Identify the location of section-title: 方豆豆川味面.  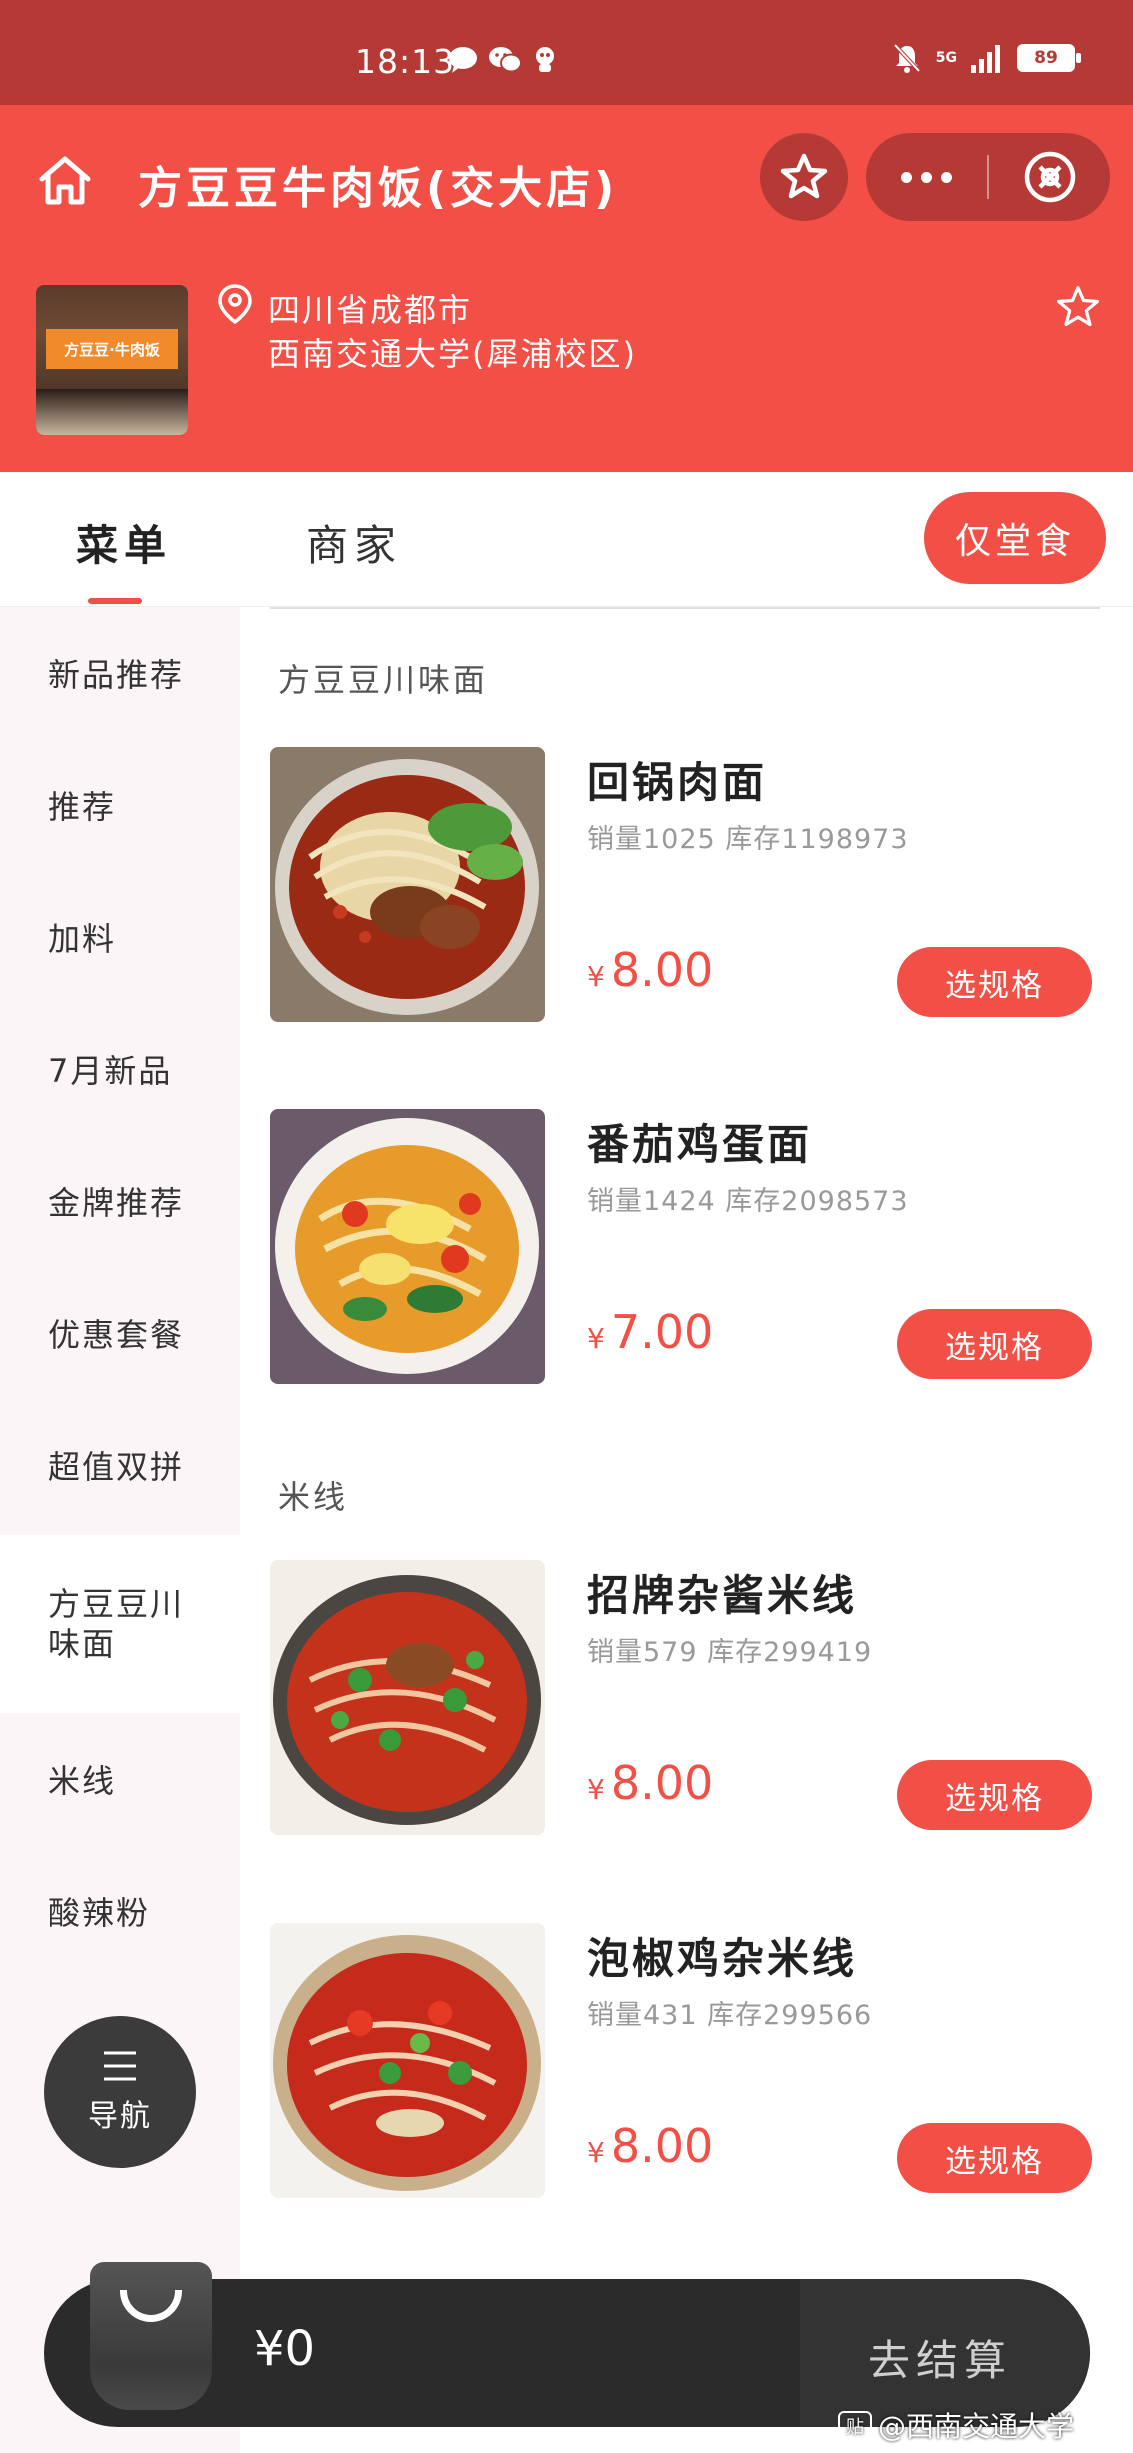
(383, 680).